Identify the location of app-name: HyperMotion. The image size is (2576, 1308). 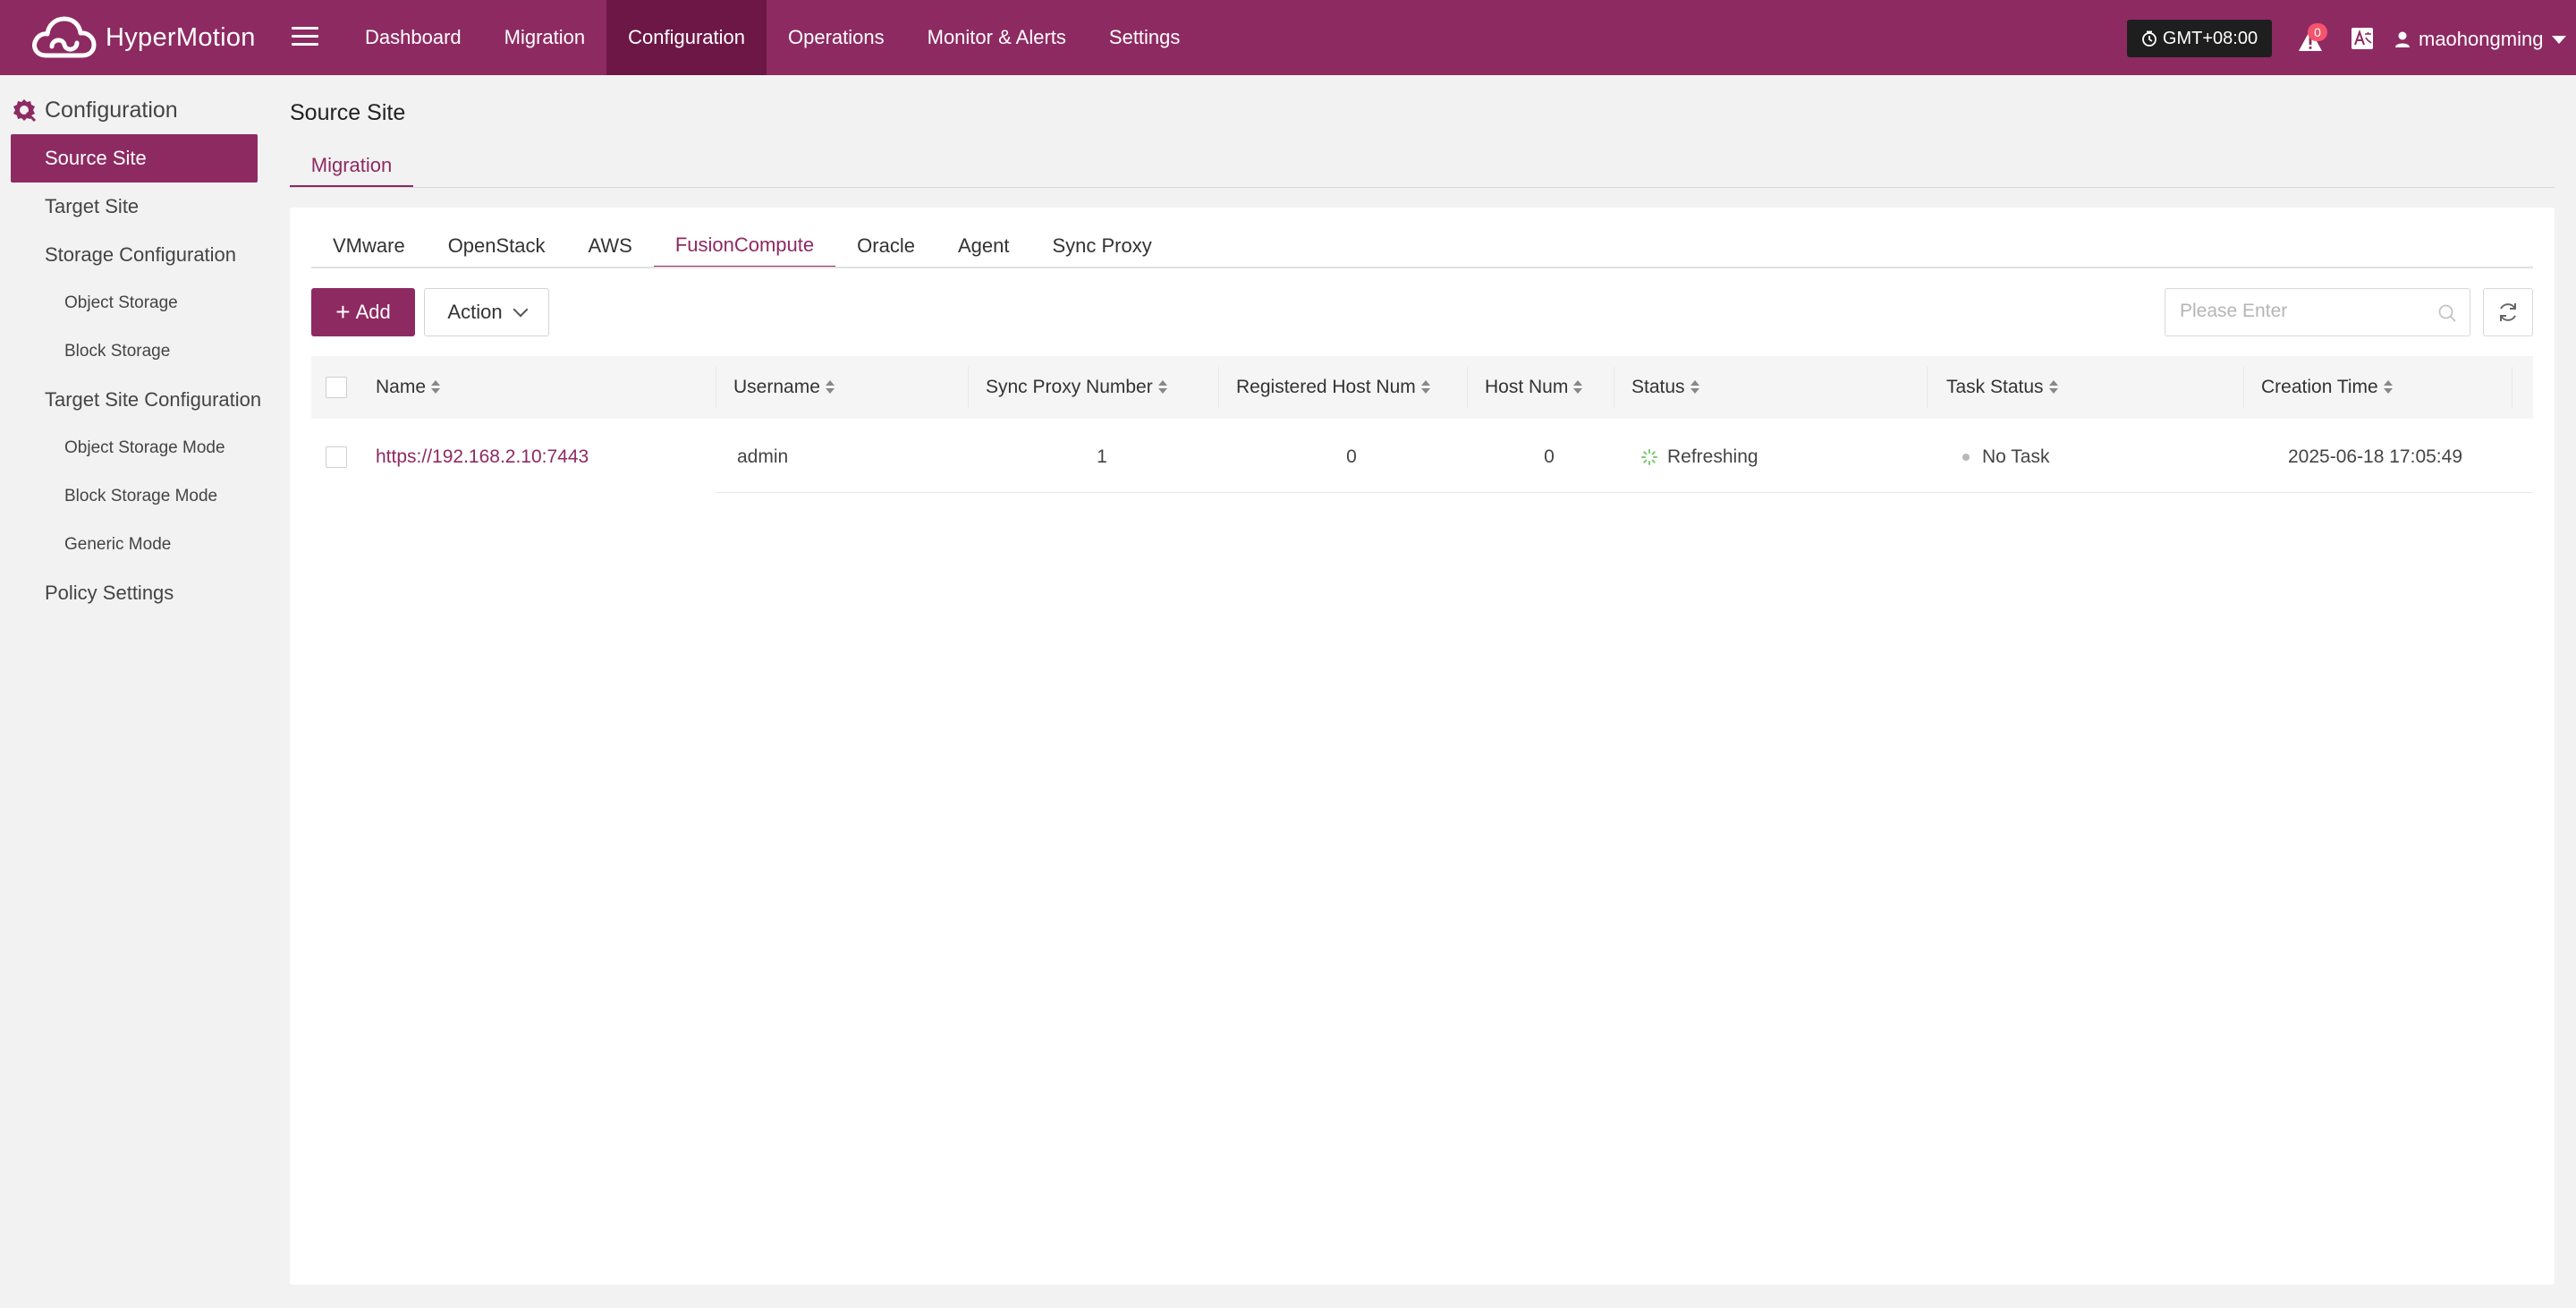
(181, 37).